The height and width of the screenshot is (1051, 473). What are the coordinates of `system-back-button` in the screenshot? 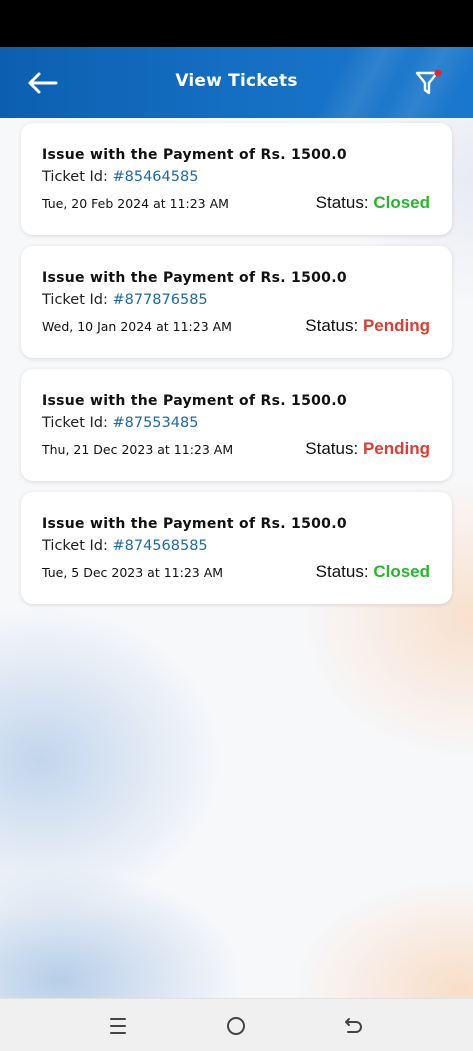 It's located at (354, 1026).